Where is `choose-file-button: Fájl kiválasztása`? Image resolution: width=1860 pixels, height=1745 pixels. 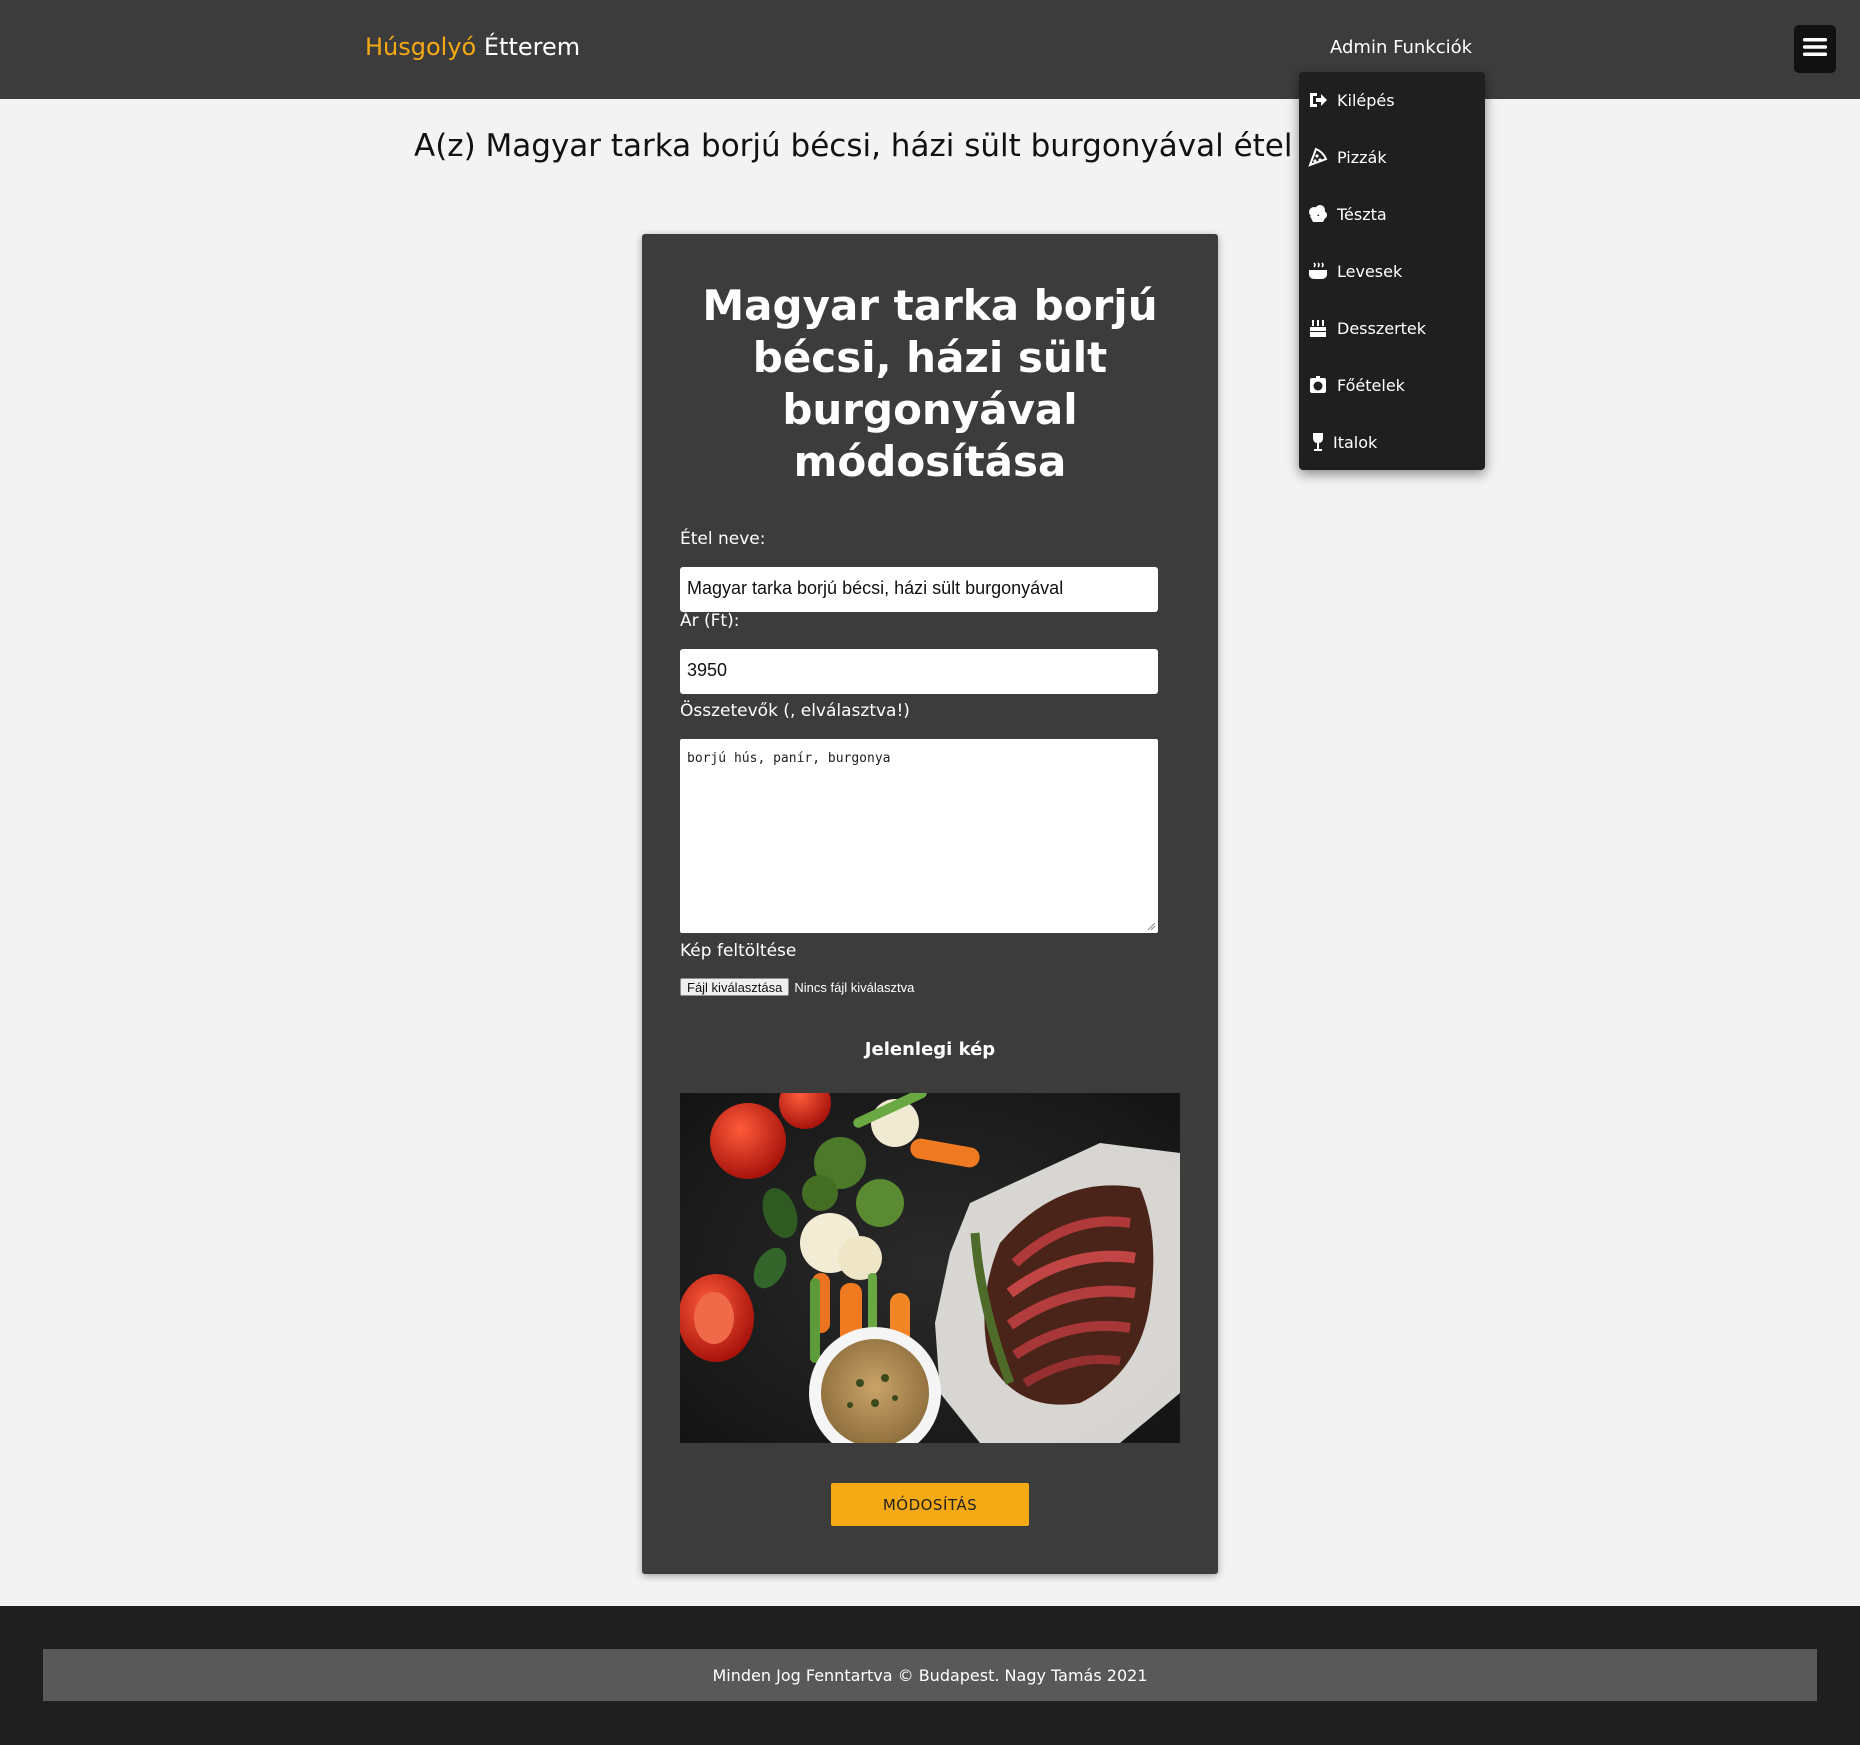
choose-file-button: Fájl kiválasztása is located at coordinates (735, 987).